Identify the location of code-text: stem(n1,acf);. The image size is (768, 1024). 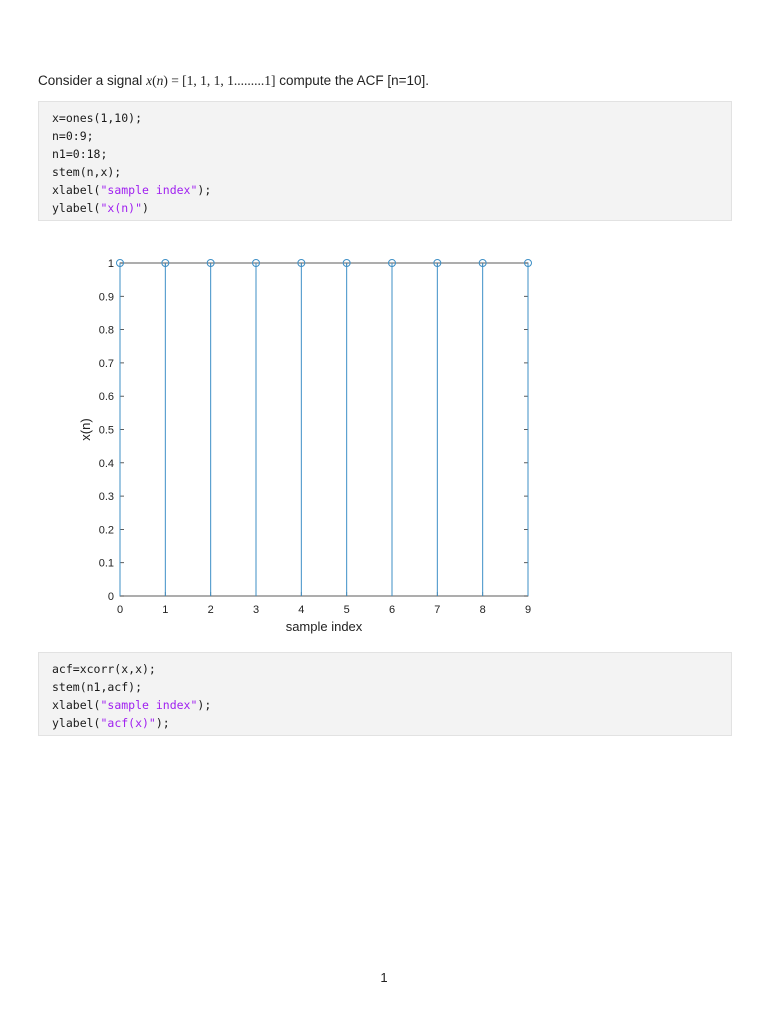
(97, 687).